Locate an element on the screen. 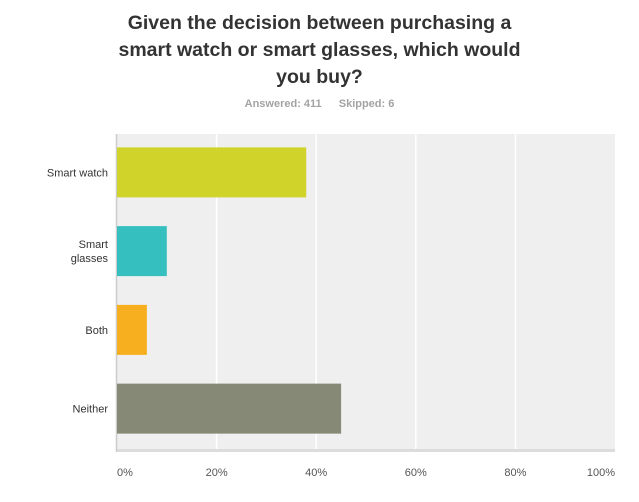  category-label: Neither is located at coordinates (91, 410).